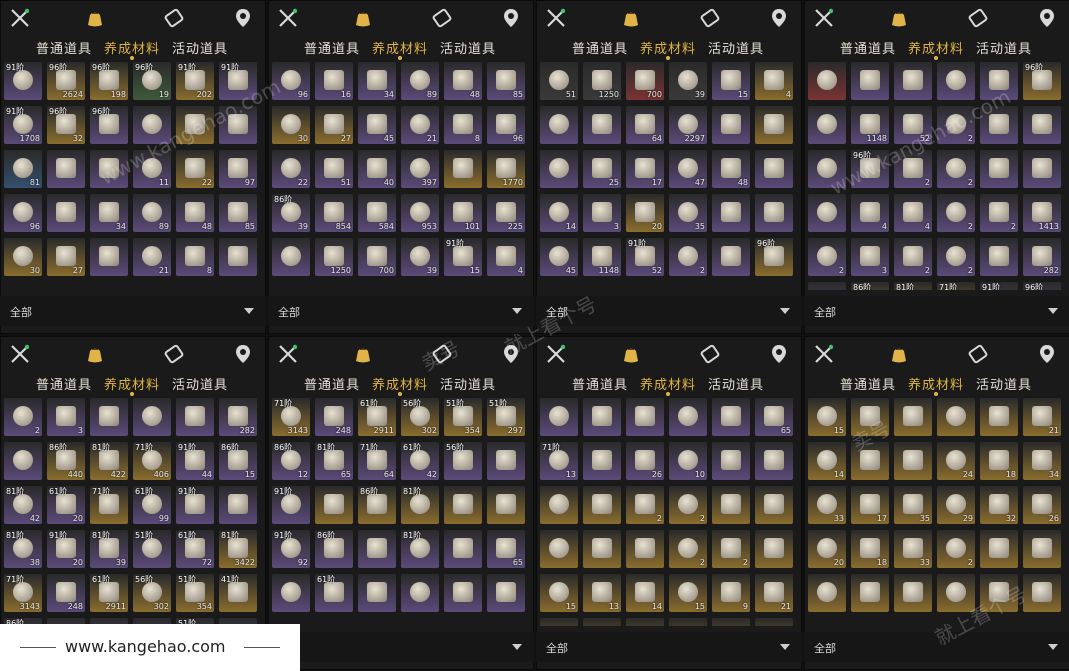  Describe the element at coordinates (238, 169) in the screenshot. I see `item-slot: 97` at that location.